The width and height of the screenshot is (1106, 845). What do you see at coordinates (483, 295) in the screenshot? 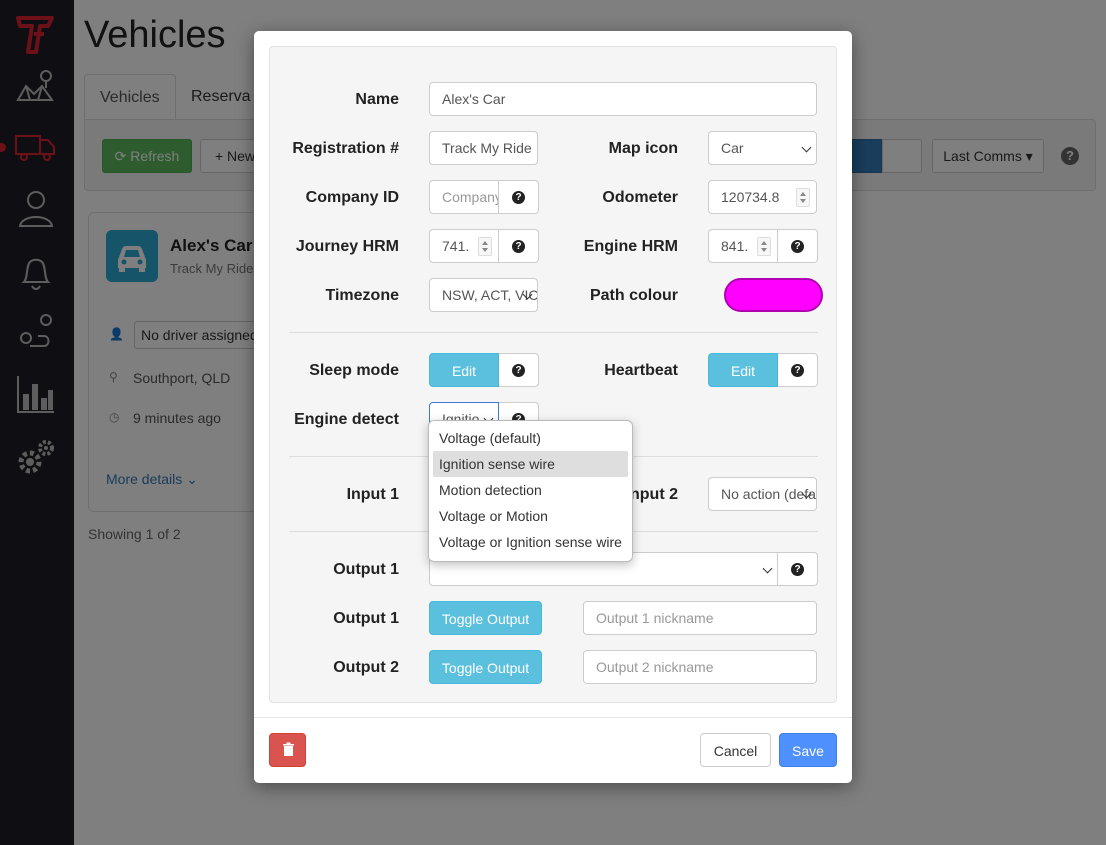
I see `timezone-select: NSW, ACT, VIC` at bounding box center [483, 295].